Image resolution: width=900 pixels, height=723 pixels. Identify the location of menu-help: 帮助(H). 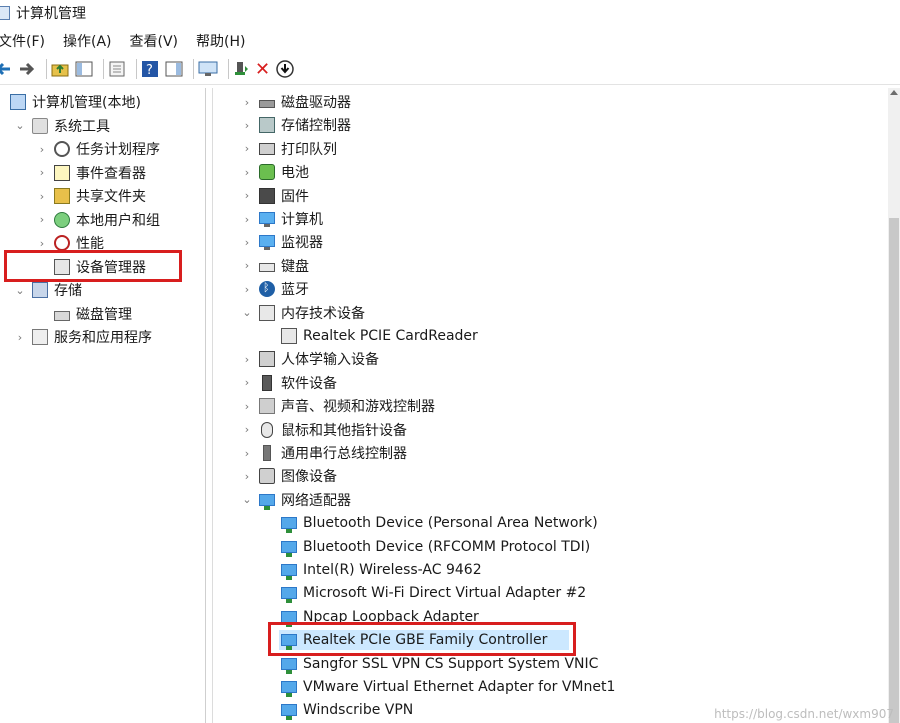
(220, 41).